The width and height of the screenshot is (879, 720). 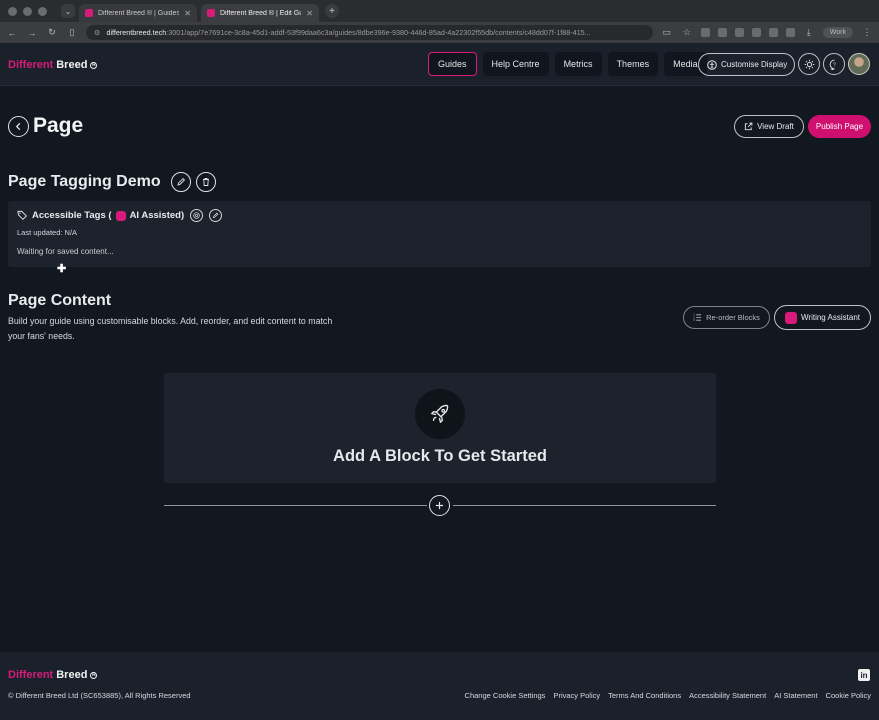 I want to click on delete-page-button, so click(x=206, y=182).